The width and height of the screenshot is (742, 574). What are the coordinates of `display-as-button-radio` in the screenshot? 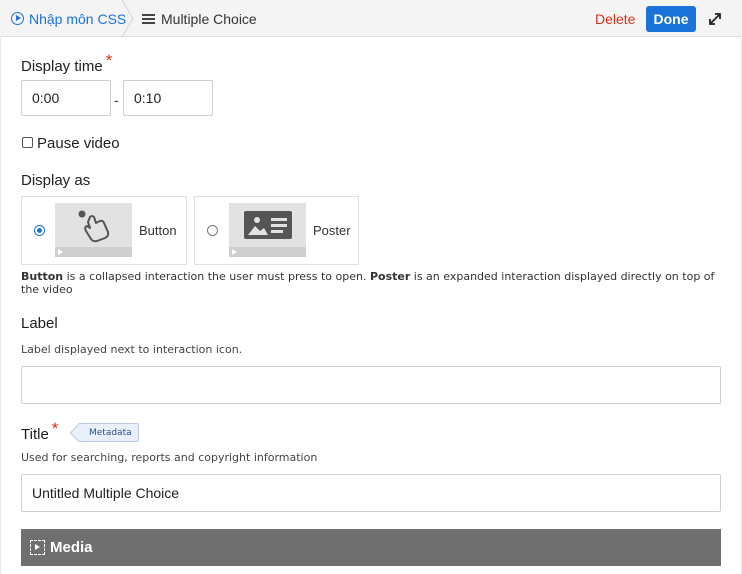 It's located at (39, 230).